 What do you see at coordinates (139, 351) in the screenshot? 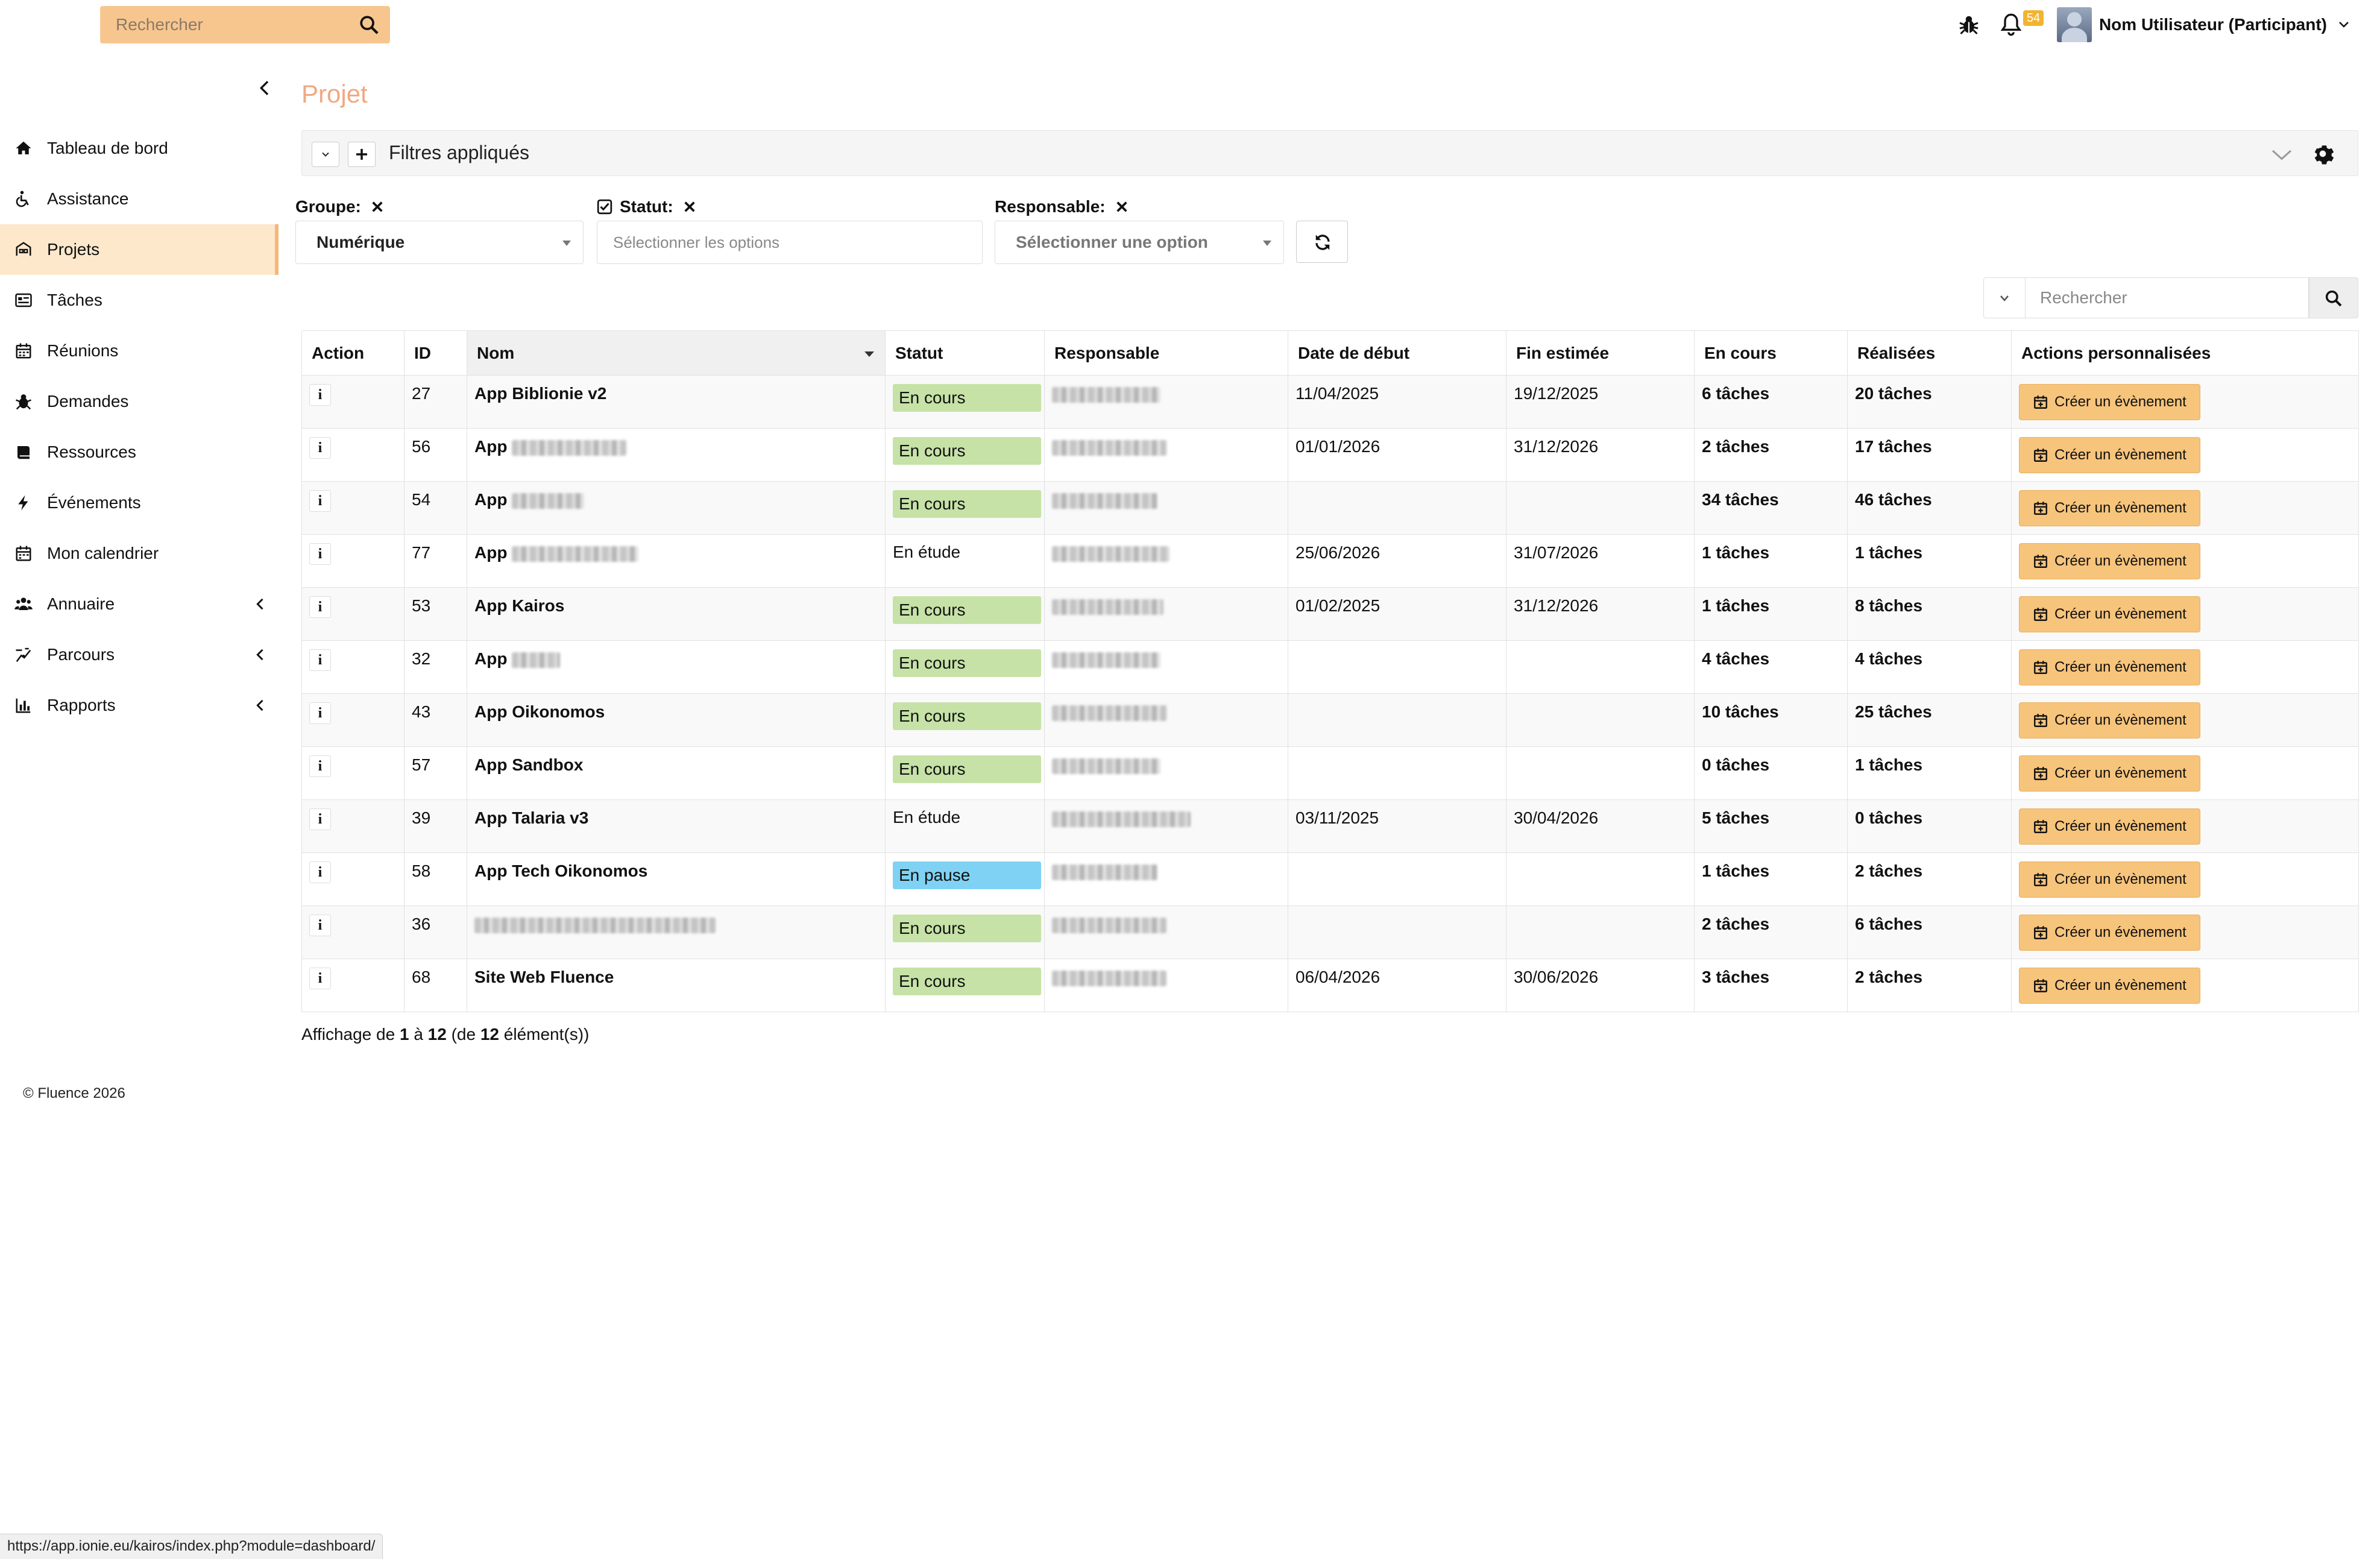
I see `sidebar-item-reunions: Réunions` at bounding box center [139, 351].